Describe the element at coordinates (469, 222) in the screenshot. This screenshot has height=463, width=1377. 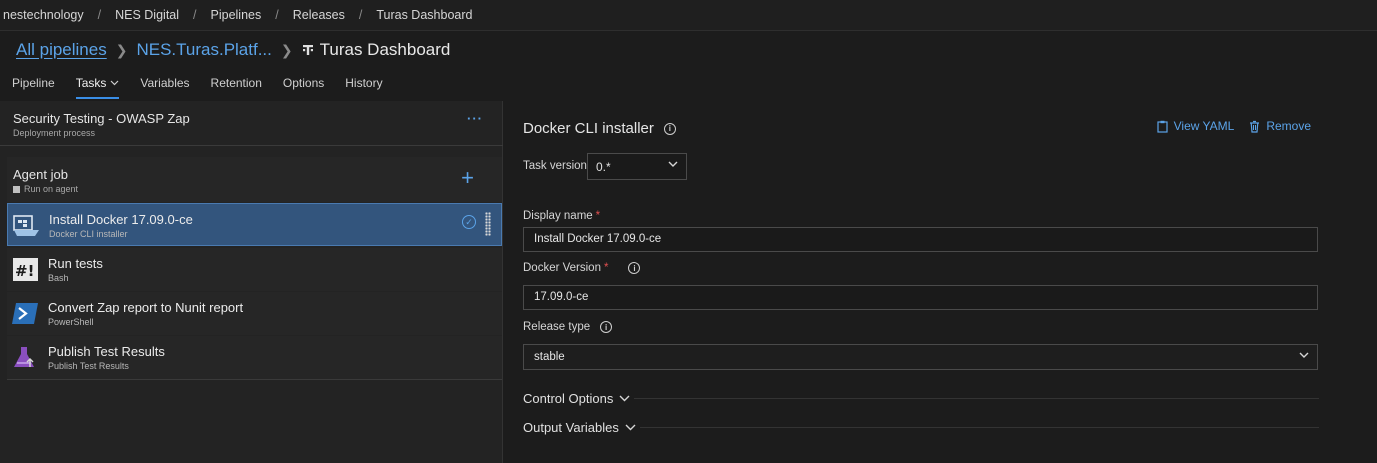
I see `checkmark-icon: ✓` at that location.